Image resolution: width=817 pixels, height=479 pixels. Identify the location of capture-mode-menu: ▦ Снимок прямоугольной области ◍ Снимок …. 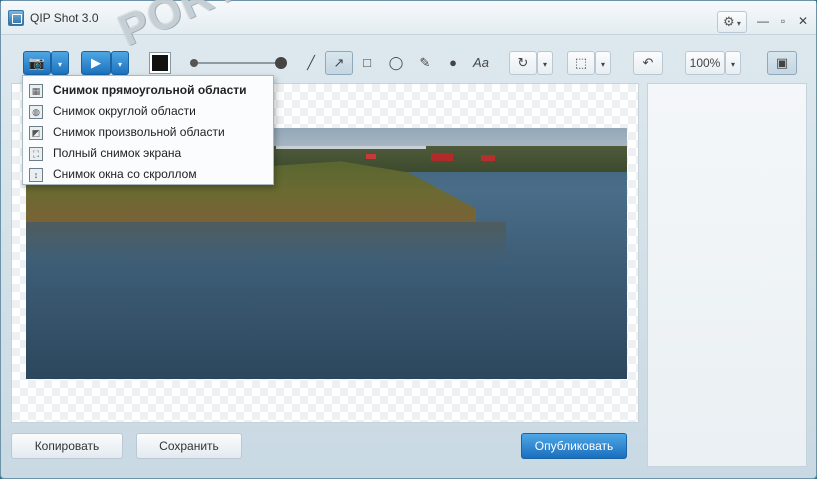
(148, 130).